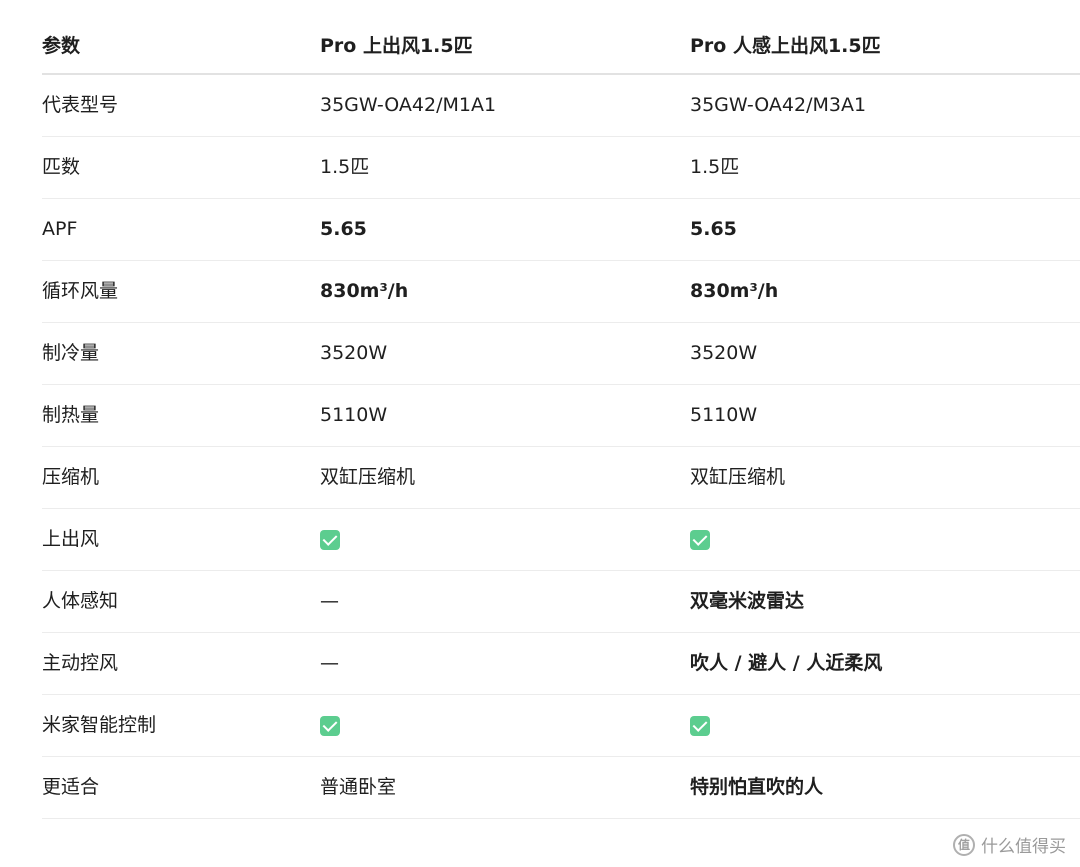  I want to click on row-label: 人体感知, so click(80, 601).